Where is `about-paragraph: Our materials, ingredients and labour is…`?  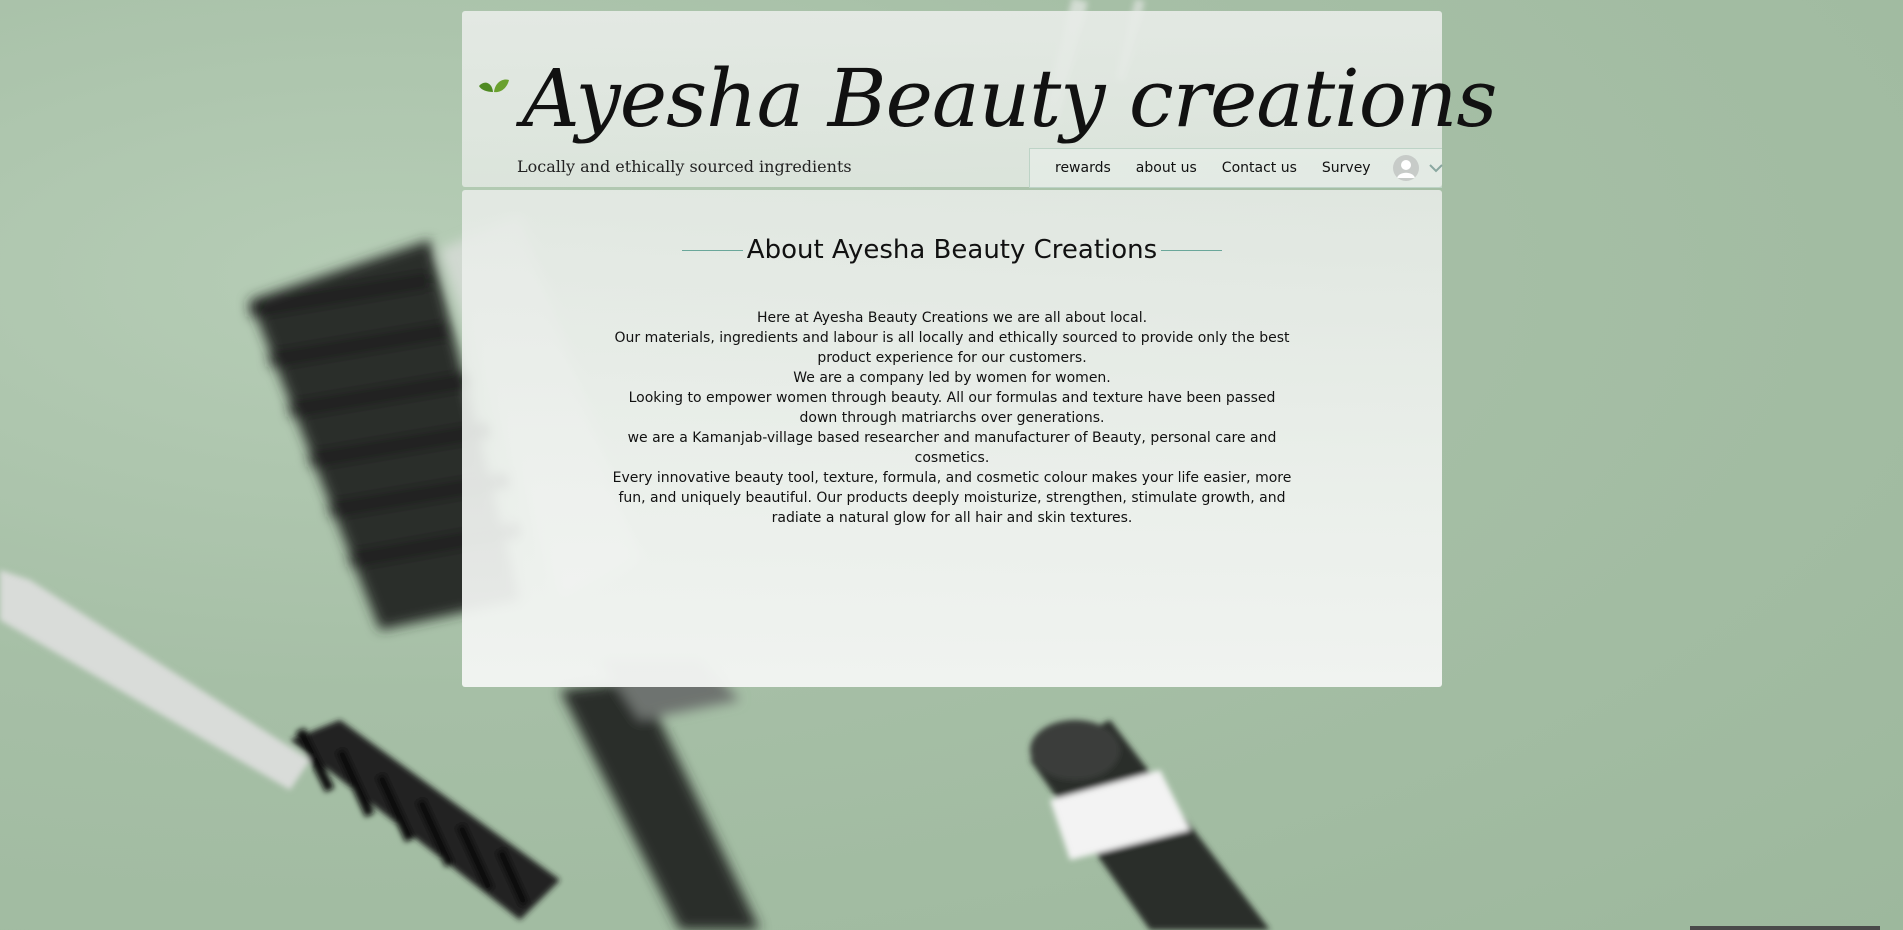
about-paragraph: Our materials, ingredients and labour is… is located at coordinates (952, 348).